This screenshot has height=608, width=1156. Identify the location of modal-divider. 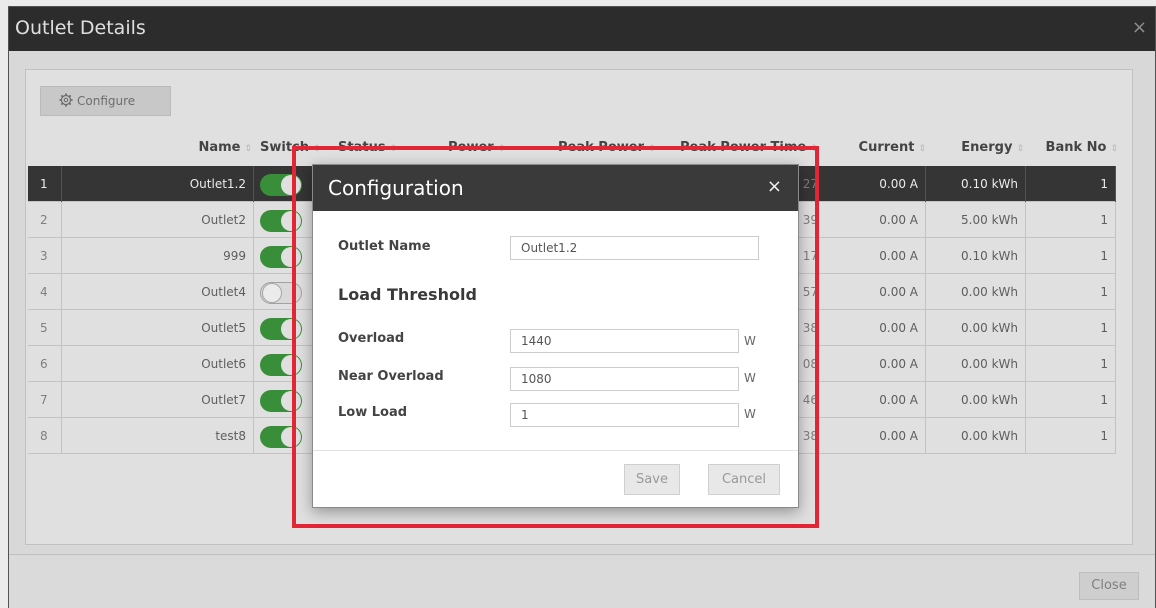
(555, 450).